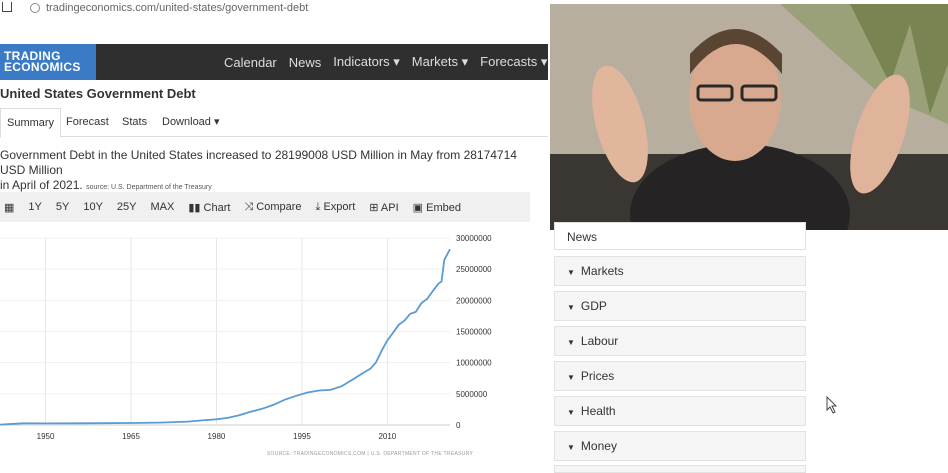  Describe the element at coordinates (593, 306) in the screenshot. I see `sidebar-label-gdp: GDP` at that location.